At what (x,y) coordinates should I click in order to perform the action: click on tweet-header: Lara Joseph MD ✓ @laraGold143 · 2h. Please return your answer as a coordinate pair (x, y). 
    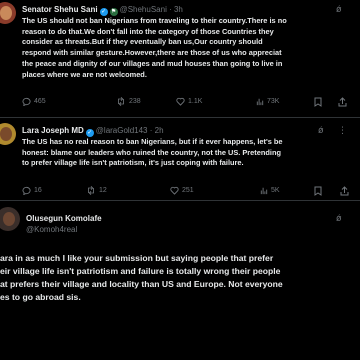
    Looking at the image, I should click on (93, 131).